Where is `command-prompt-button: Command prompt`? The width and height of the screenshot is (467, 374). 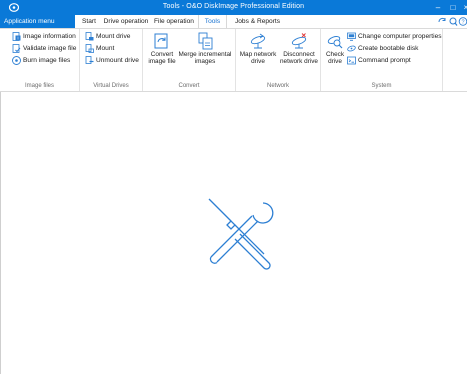
command-prompt-button: Command prompt is located at coordinates (379, 60).